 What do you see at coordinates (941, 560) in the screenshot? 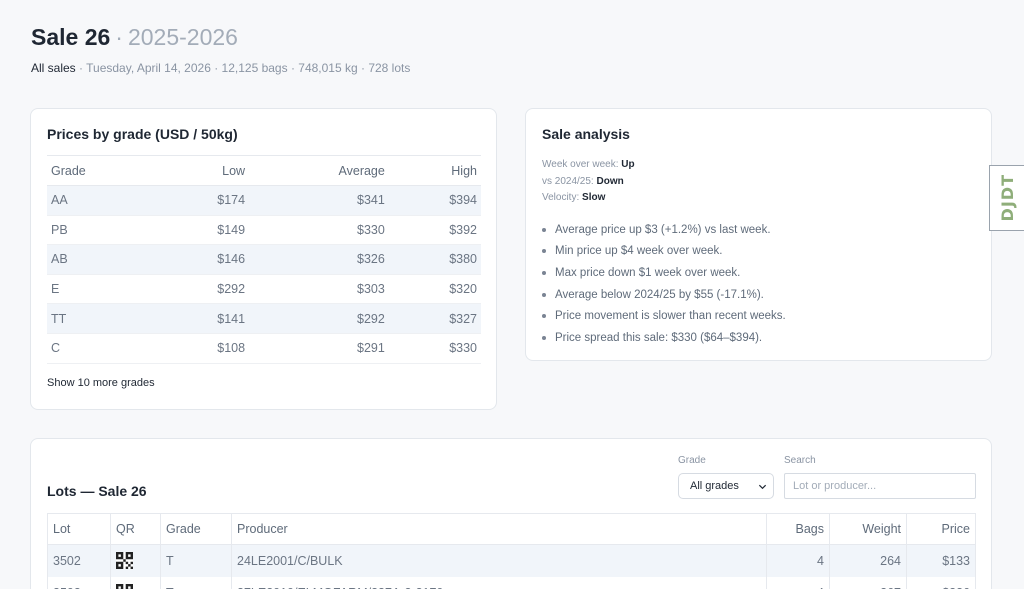
I see `price-cell: $133` at bounding box center [941, 560].